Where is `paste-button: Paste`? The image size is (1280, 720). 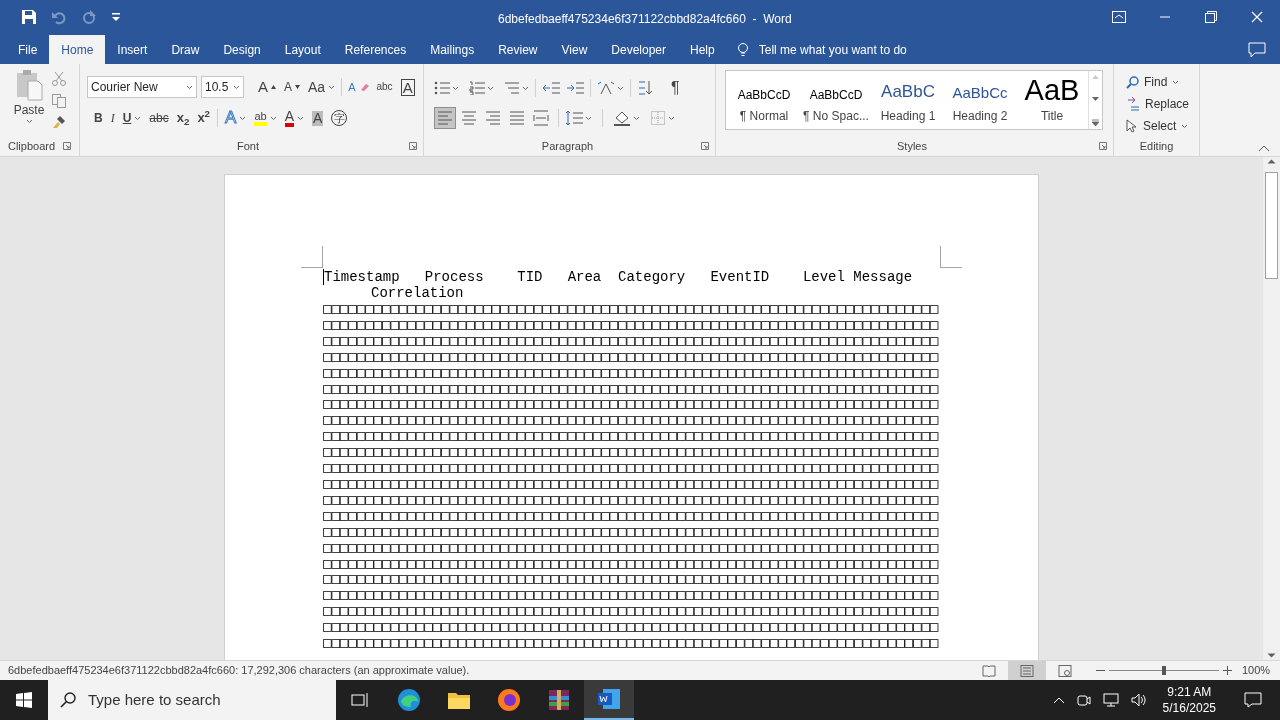
paste-button: Paste is located at coordinates (29, 103).